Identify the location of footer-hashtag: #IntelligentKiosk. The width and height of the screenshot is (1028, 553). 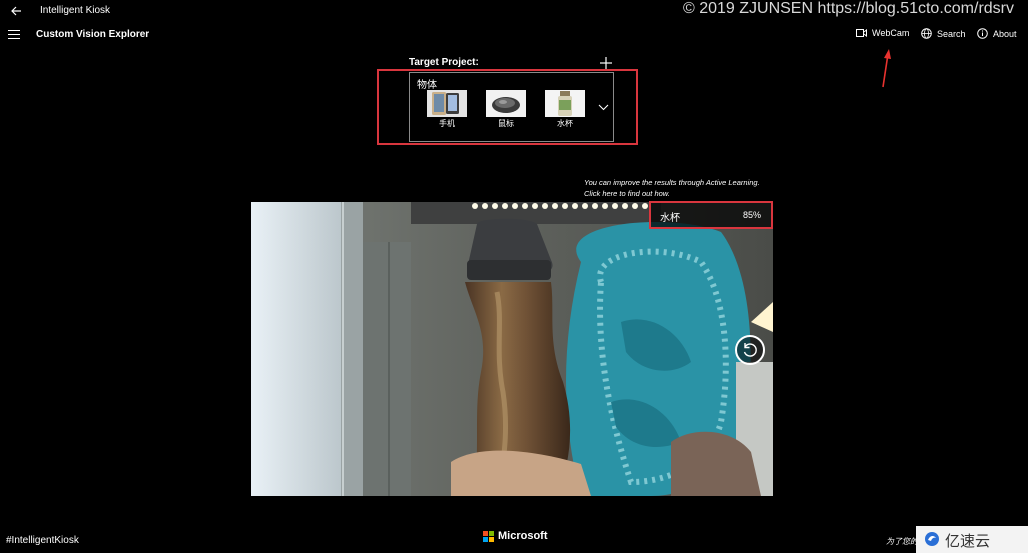
(42, 540).